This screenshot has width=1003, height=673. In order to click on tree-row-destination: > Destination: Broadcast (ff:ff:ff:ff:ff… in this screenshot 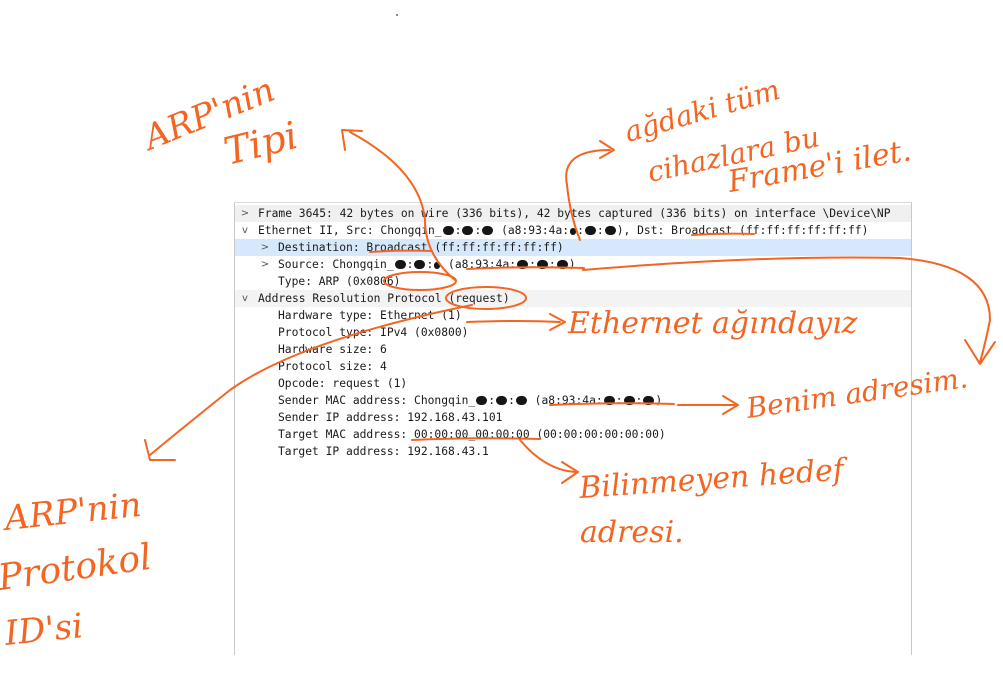, I will do `click(573, 247)`.